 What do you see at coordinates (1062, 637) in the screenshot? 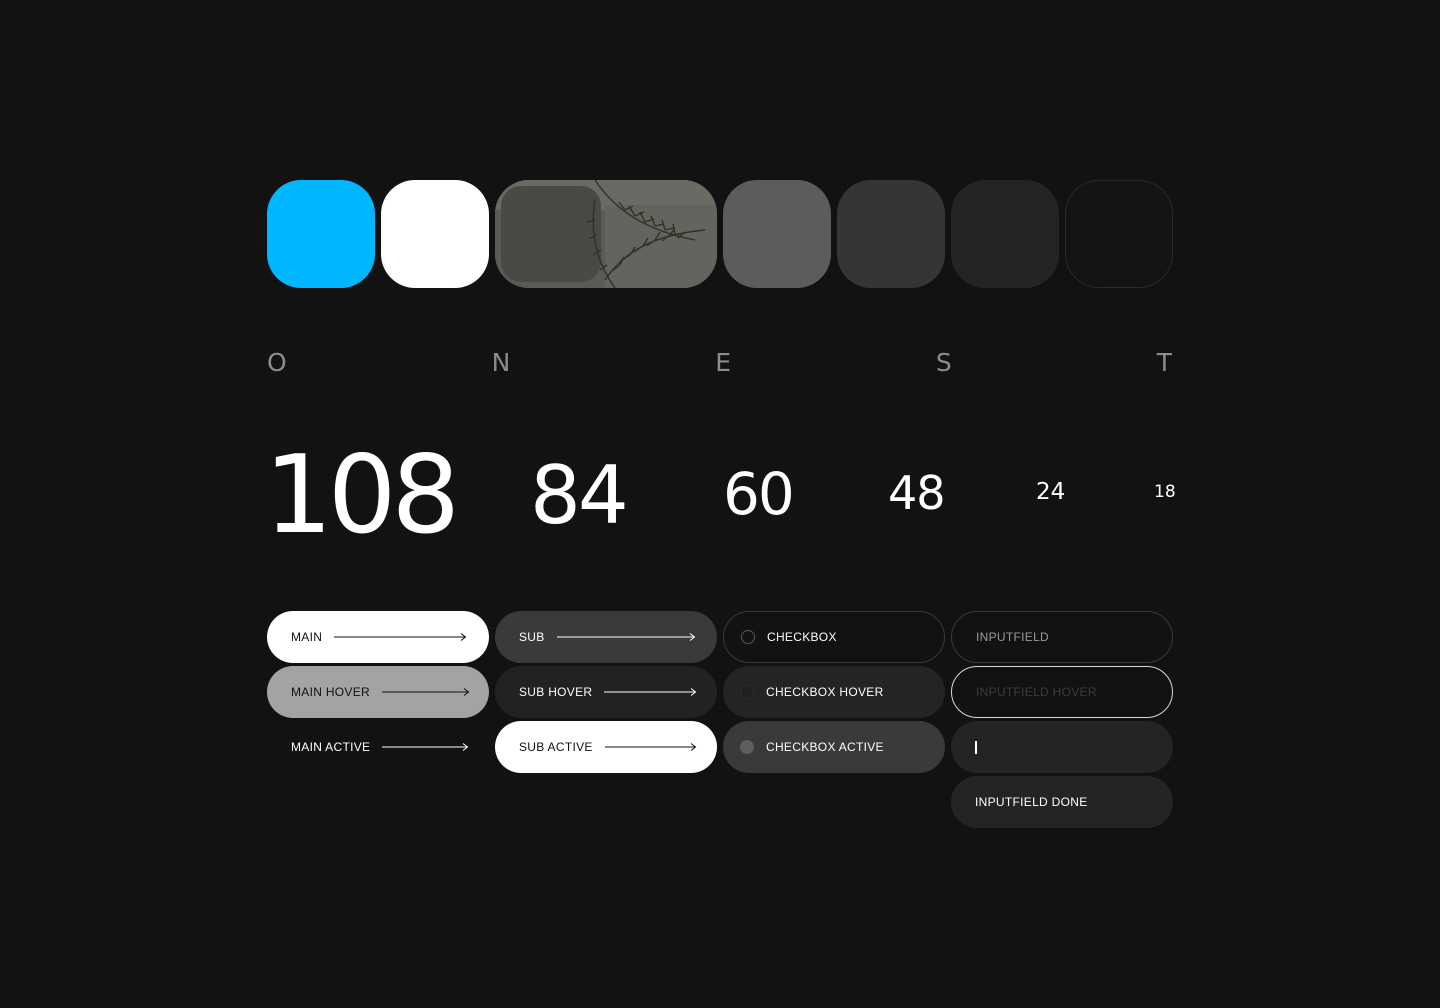
I see `inputfield: INPUTFIELD` at bounding box center [1062, 637].